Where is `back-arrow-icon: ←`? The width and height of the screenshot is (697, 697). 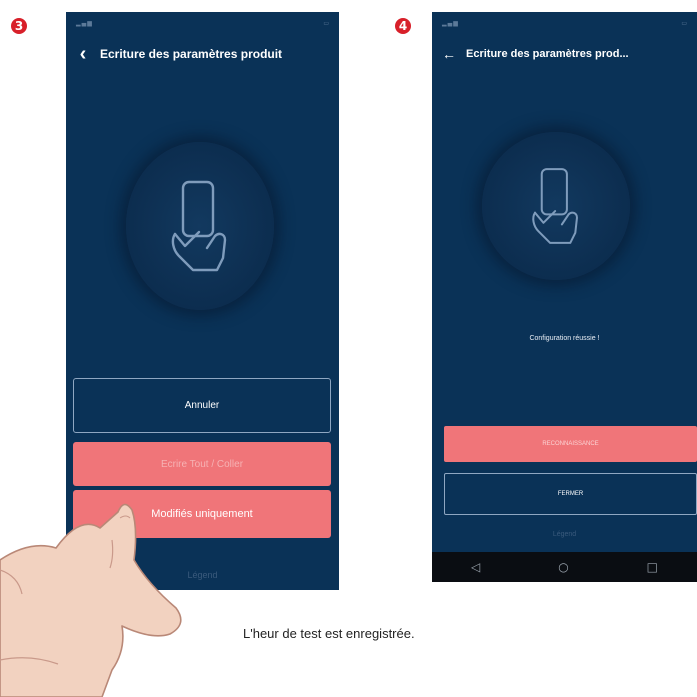
back-arrow-icon: ← is located at coordinates (449, 54).